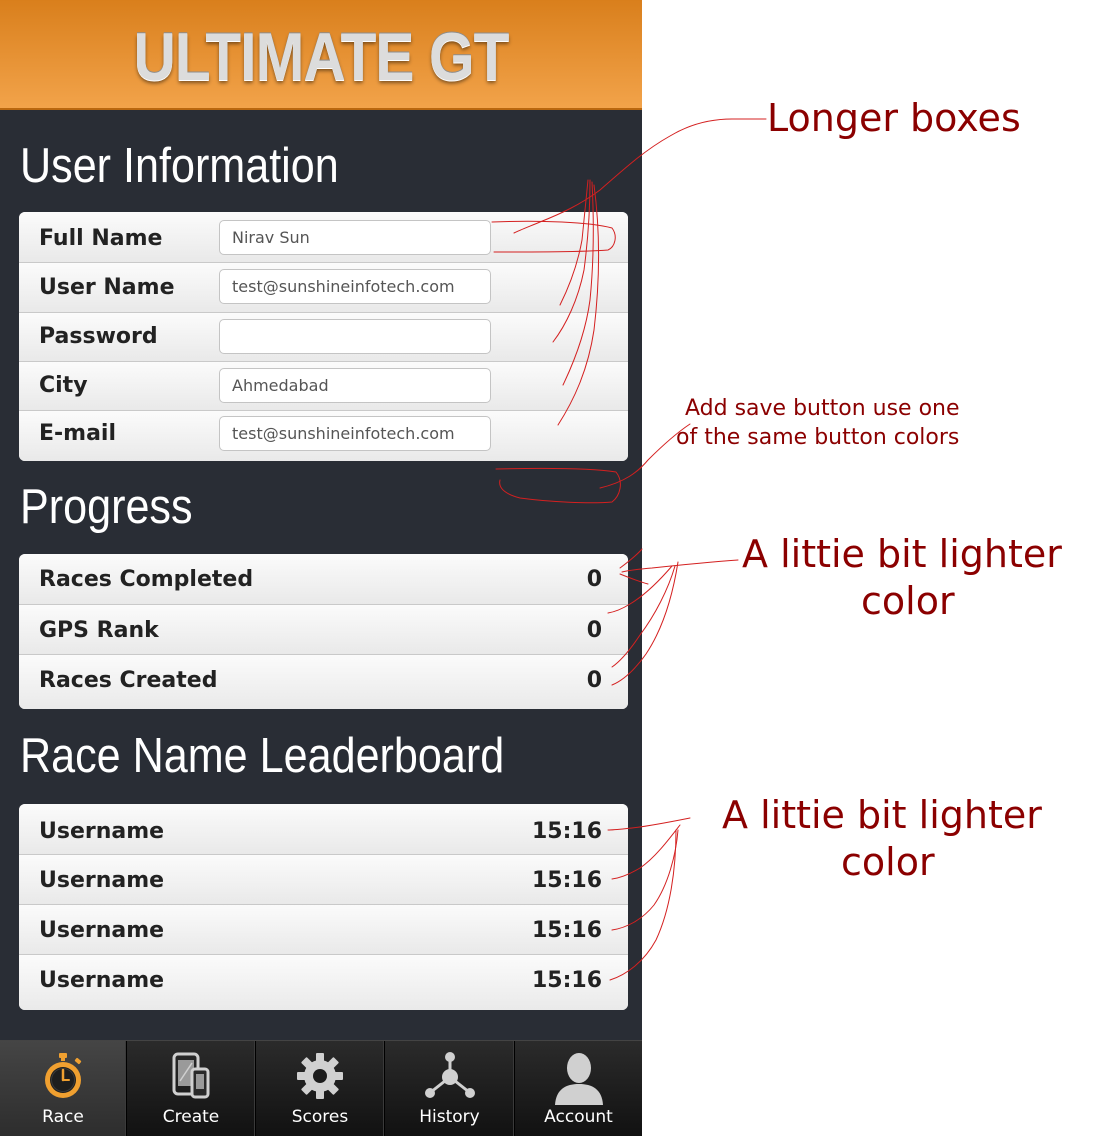 The image size is (1100, 1136). I want to click on note-lighter-color-1-line1: A littie bit lighter, so click(902, 554).